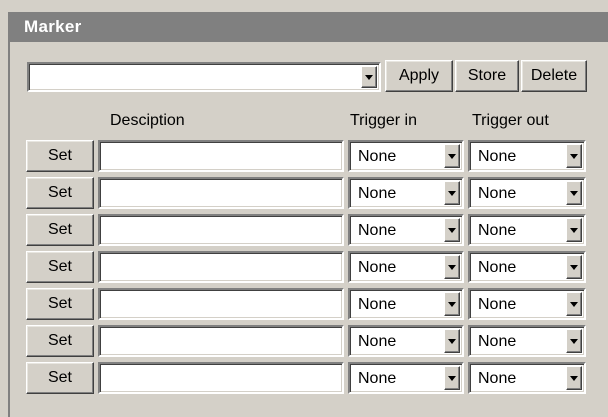 The width and height of the screenshot is (608, 417). What do you see at coordinates (554, 76) in the screenshot?
I see `delete-button: Delete` at bounding box center [554, 76].